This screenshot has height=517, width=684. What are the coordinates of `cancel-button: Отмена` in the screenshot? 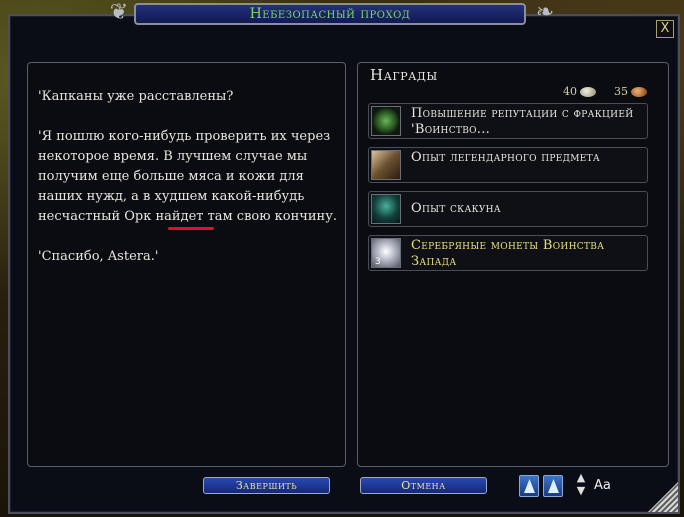 It's located at (423, 485).